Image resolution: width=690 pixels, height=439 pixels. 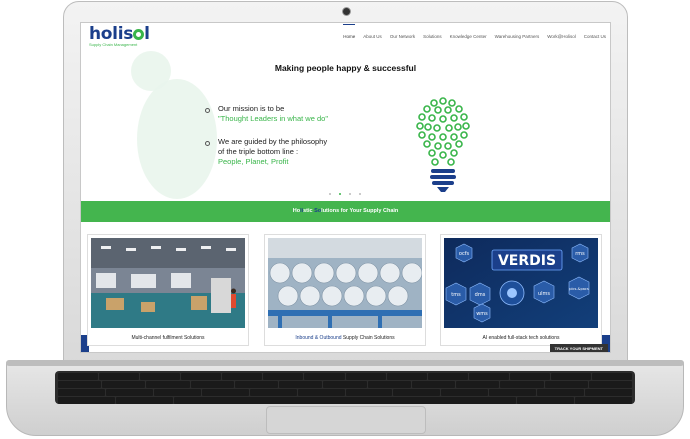 What do you see at coordinates (432, 36) in the screenshot?
I see `nav-solutions: Solutions` at bounding box center [432, 36].